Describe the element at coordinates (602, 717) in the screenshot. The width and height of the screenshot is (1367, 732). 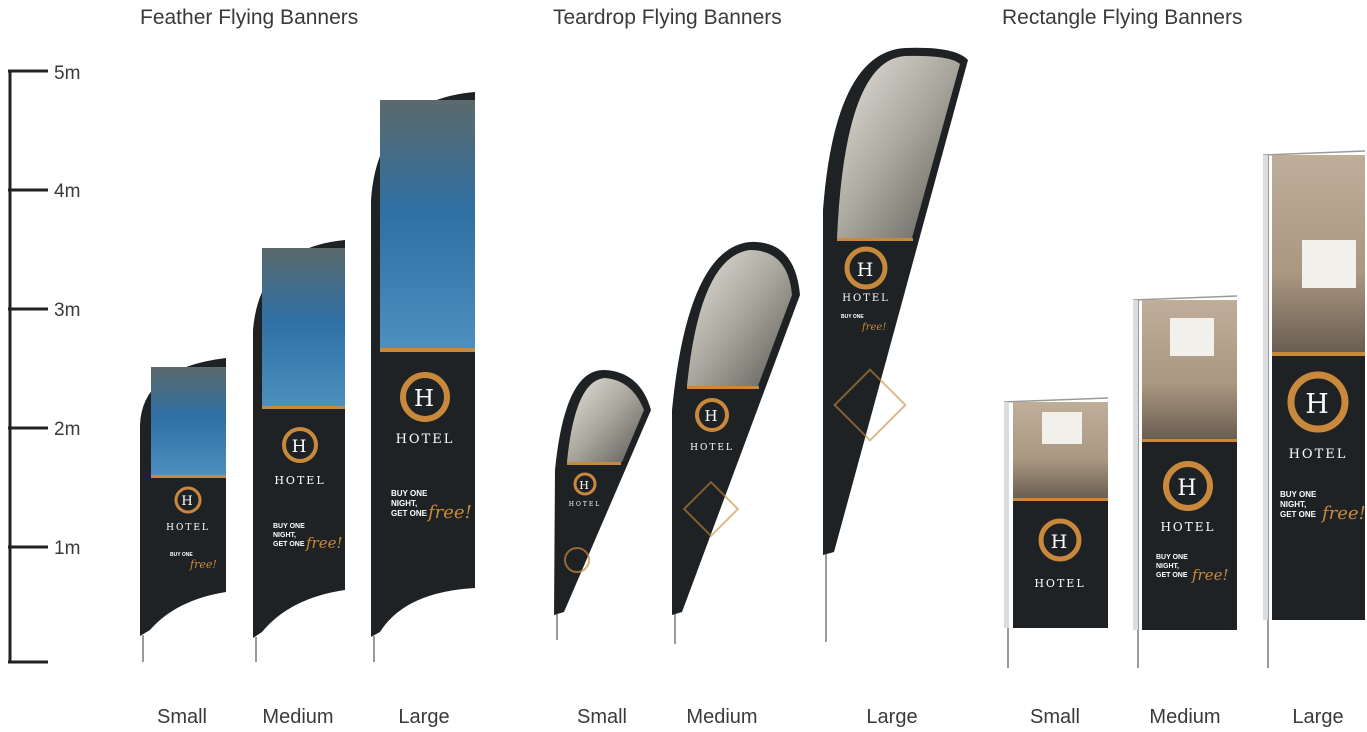
I see `teardrop-size-small: Small` at that location.